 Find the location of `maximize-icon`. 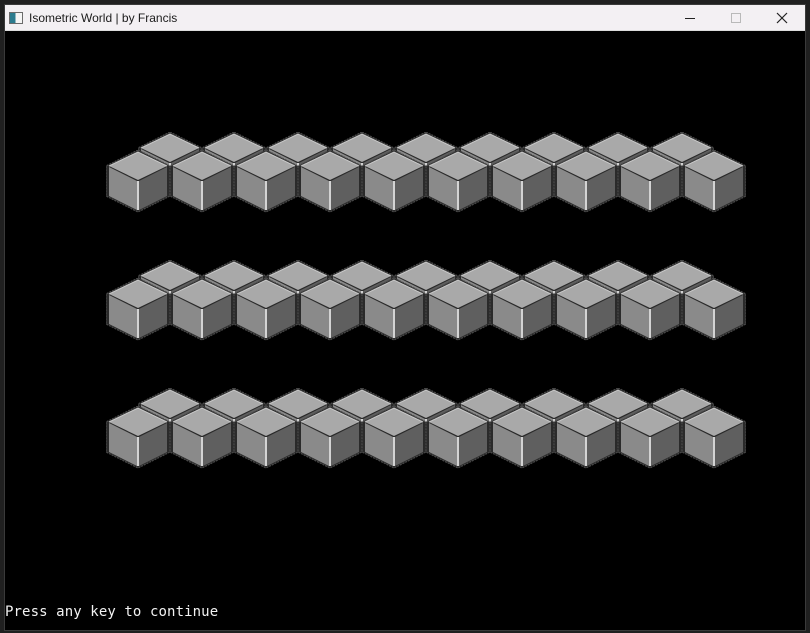

maximize-icon is located at coordinates (736, 18).